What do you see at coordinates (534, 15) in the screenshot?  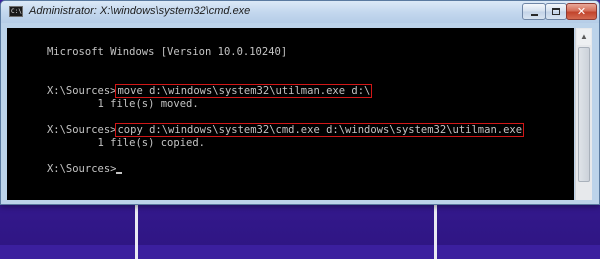 I see `minimize-icon` at bounding box center [534, 15].